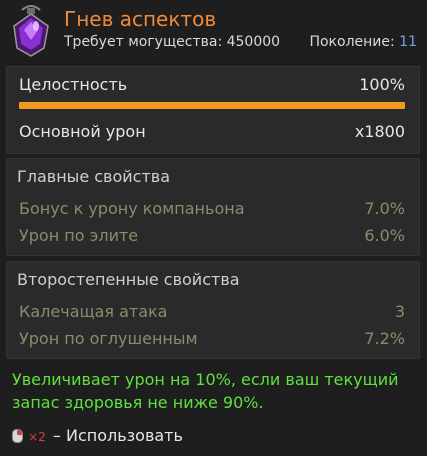 Image resolution: width=427 pixels, height=456 pixels. Describe the element at coordinates (408, 42) in the screenshot. I see `generation-value: 11` at that location.